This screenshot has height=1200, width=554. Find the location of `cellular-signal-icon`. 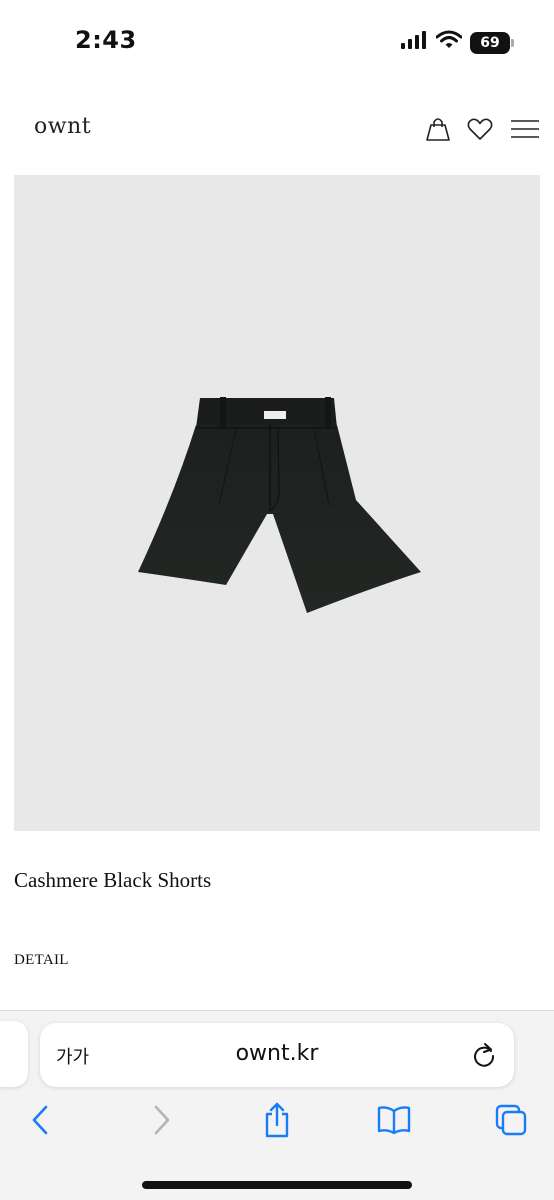

cellular-signal-icon is located at coordinates (414, 42).